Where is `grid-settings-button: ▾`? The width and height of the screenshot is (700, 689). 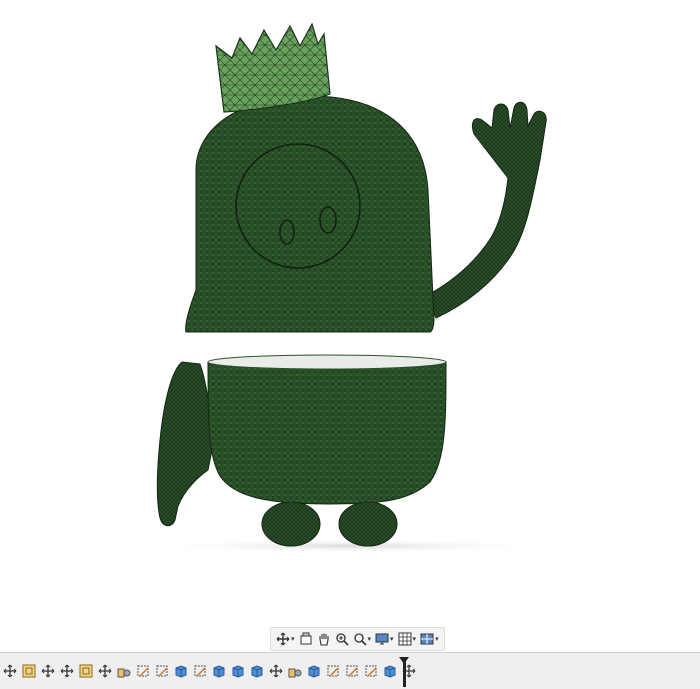
grid-settings-button: ▾ is located at coordinates (407, 639).